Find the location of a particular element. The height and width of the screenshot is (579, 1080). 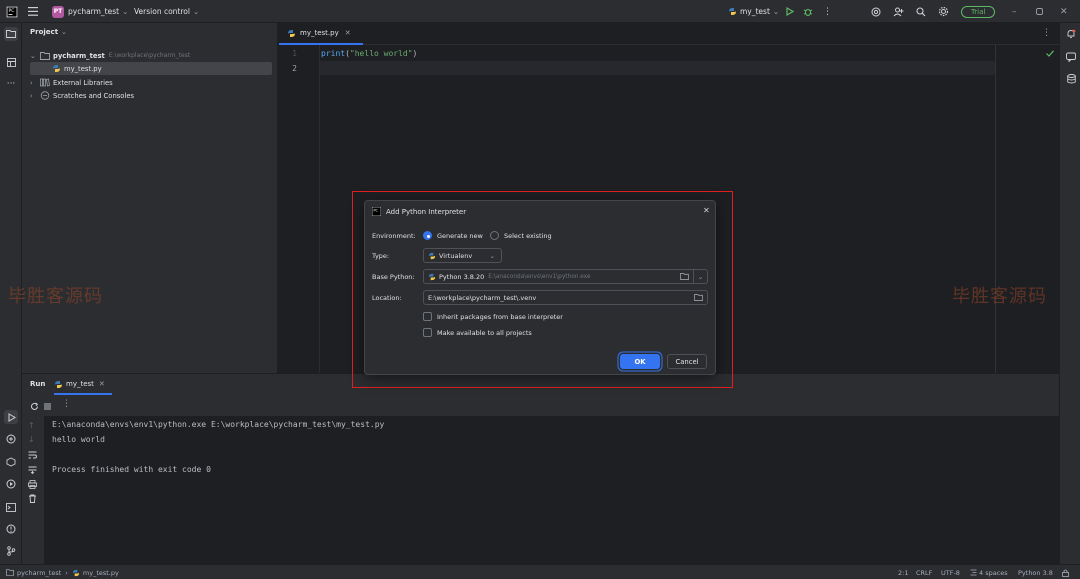

python-console-icon is located at coordinates (11, 462).